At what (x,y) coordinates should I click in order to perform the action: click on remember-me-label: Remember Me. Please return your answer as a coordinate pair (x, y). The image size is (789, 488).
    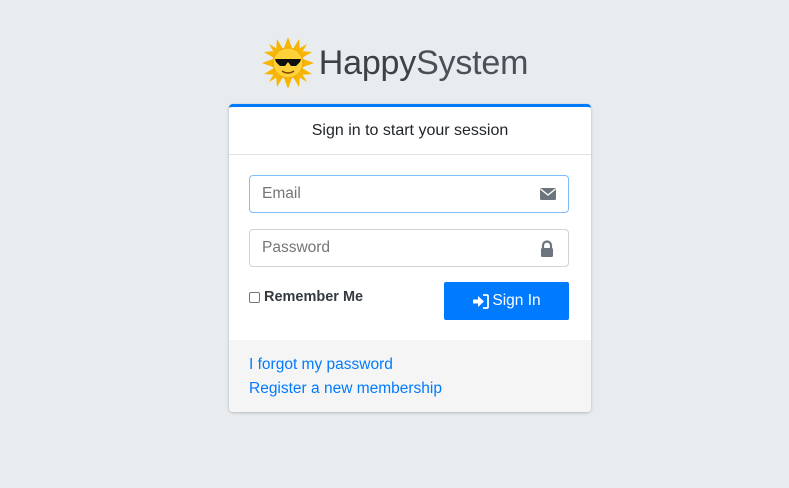
    Looking at the image, I should click on (314, 297).